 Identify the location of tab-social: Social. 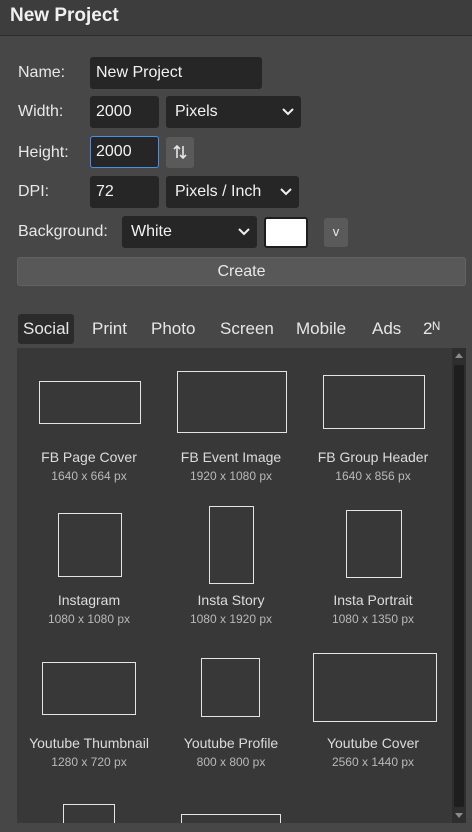
(46, 329).